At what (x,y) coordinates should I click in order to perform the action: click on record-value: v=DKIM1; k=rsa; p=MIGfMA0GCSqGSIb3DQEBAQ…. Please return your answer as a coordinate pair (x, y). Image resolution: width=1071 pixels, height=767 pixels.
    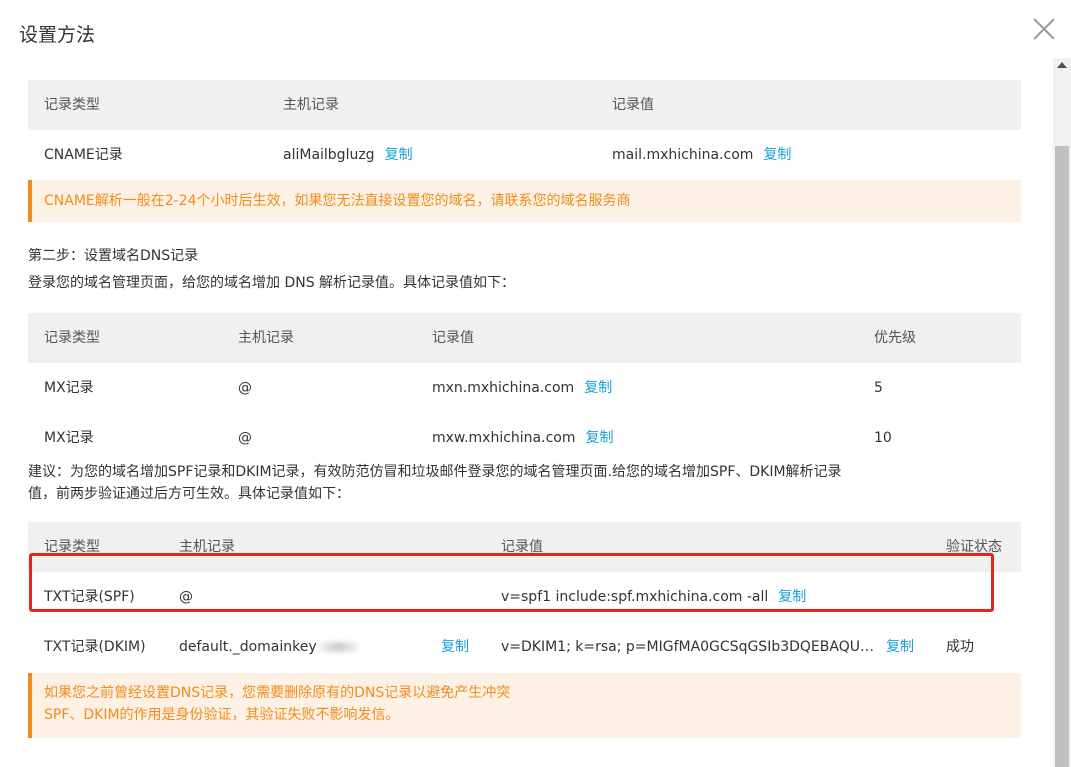
    Looking at the image, I should click on (687, 647).